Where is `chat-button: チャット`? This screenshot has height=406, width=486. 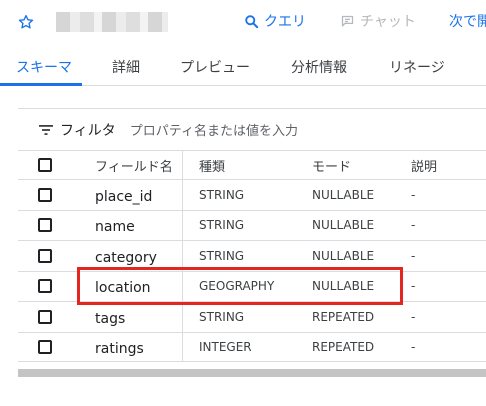
chat-button: チャット is located at coordinates (378, 21).